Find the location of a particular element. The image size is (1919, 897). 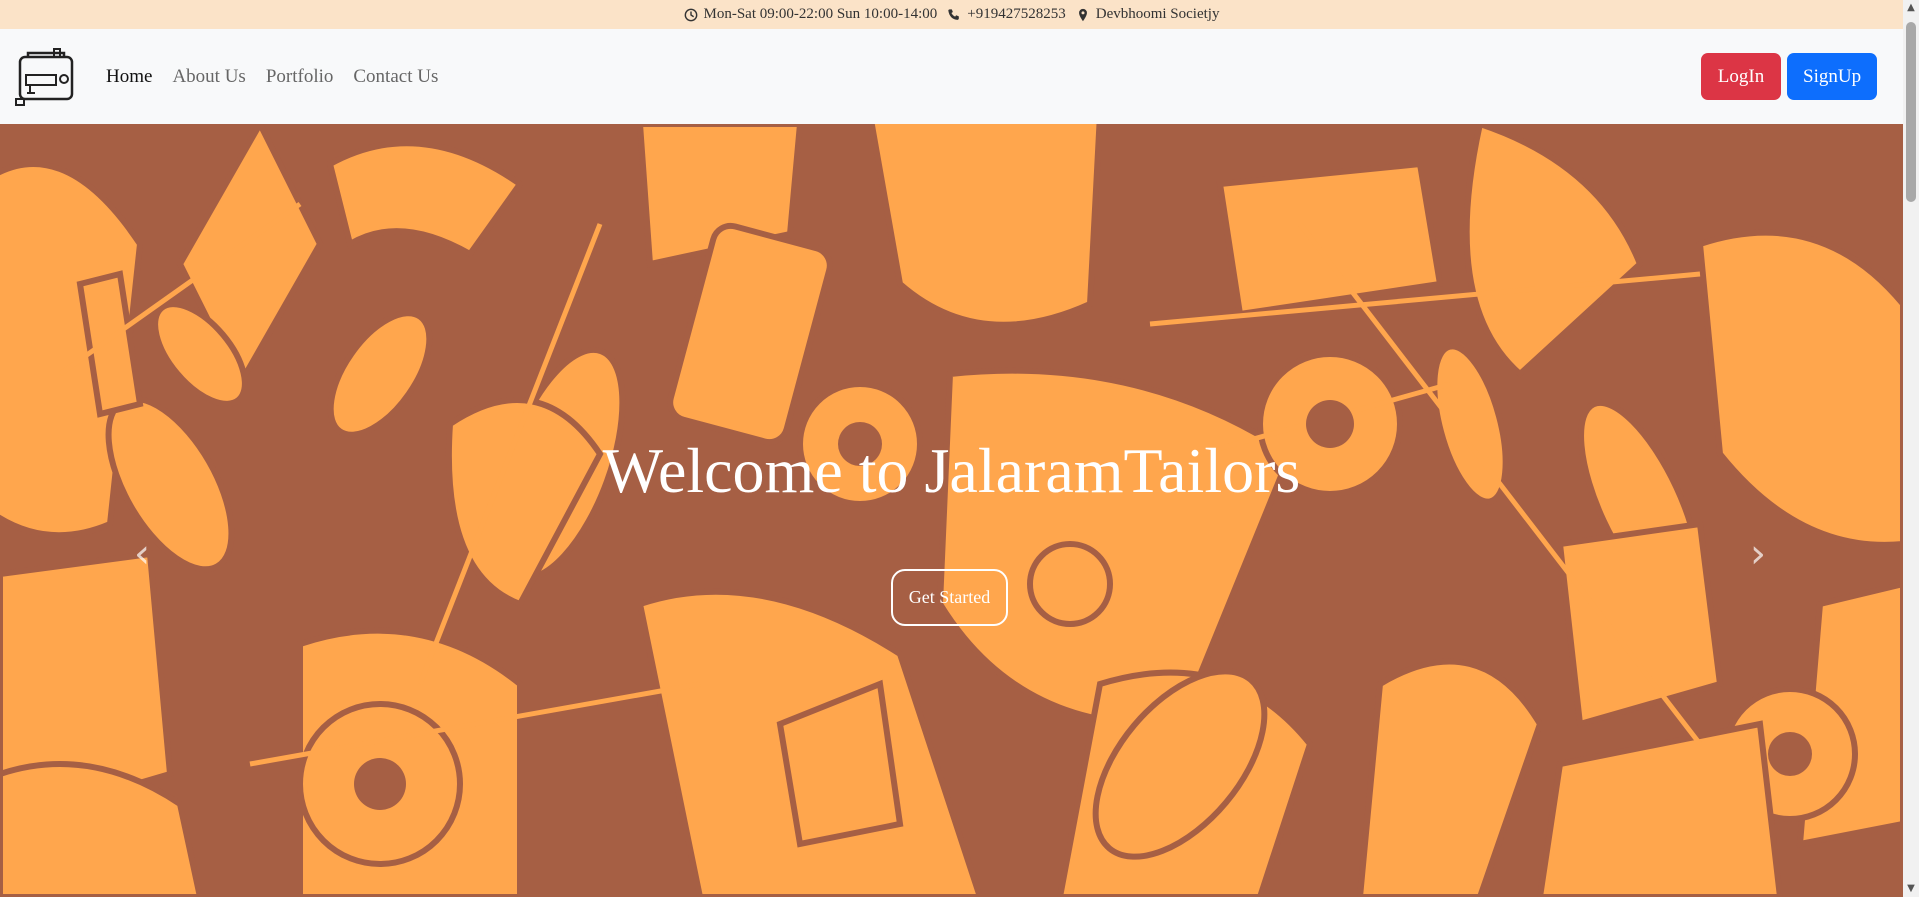

hero-title: Welcome to JalaramTailors is located at coordinates (951, 470).